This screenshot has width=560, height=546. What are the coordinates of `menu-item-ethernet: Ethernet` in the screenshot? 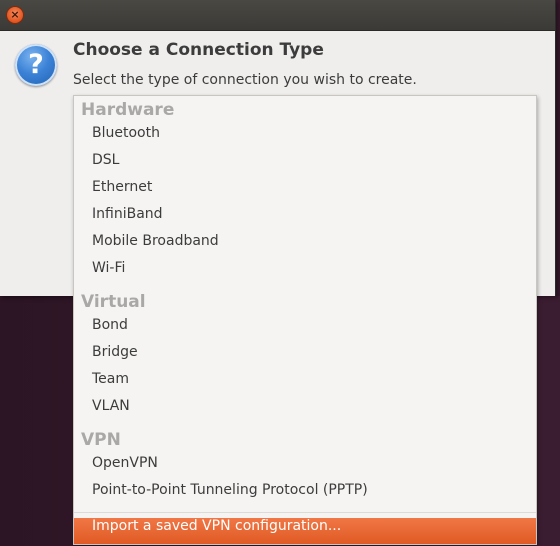 It's located at (305, 192).